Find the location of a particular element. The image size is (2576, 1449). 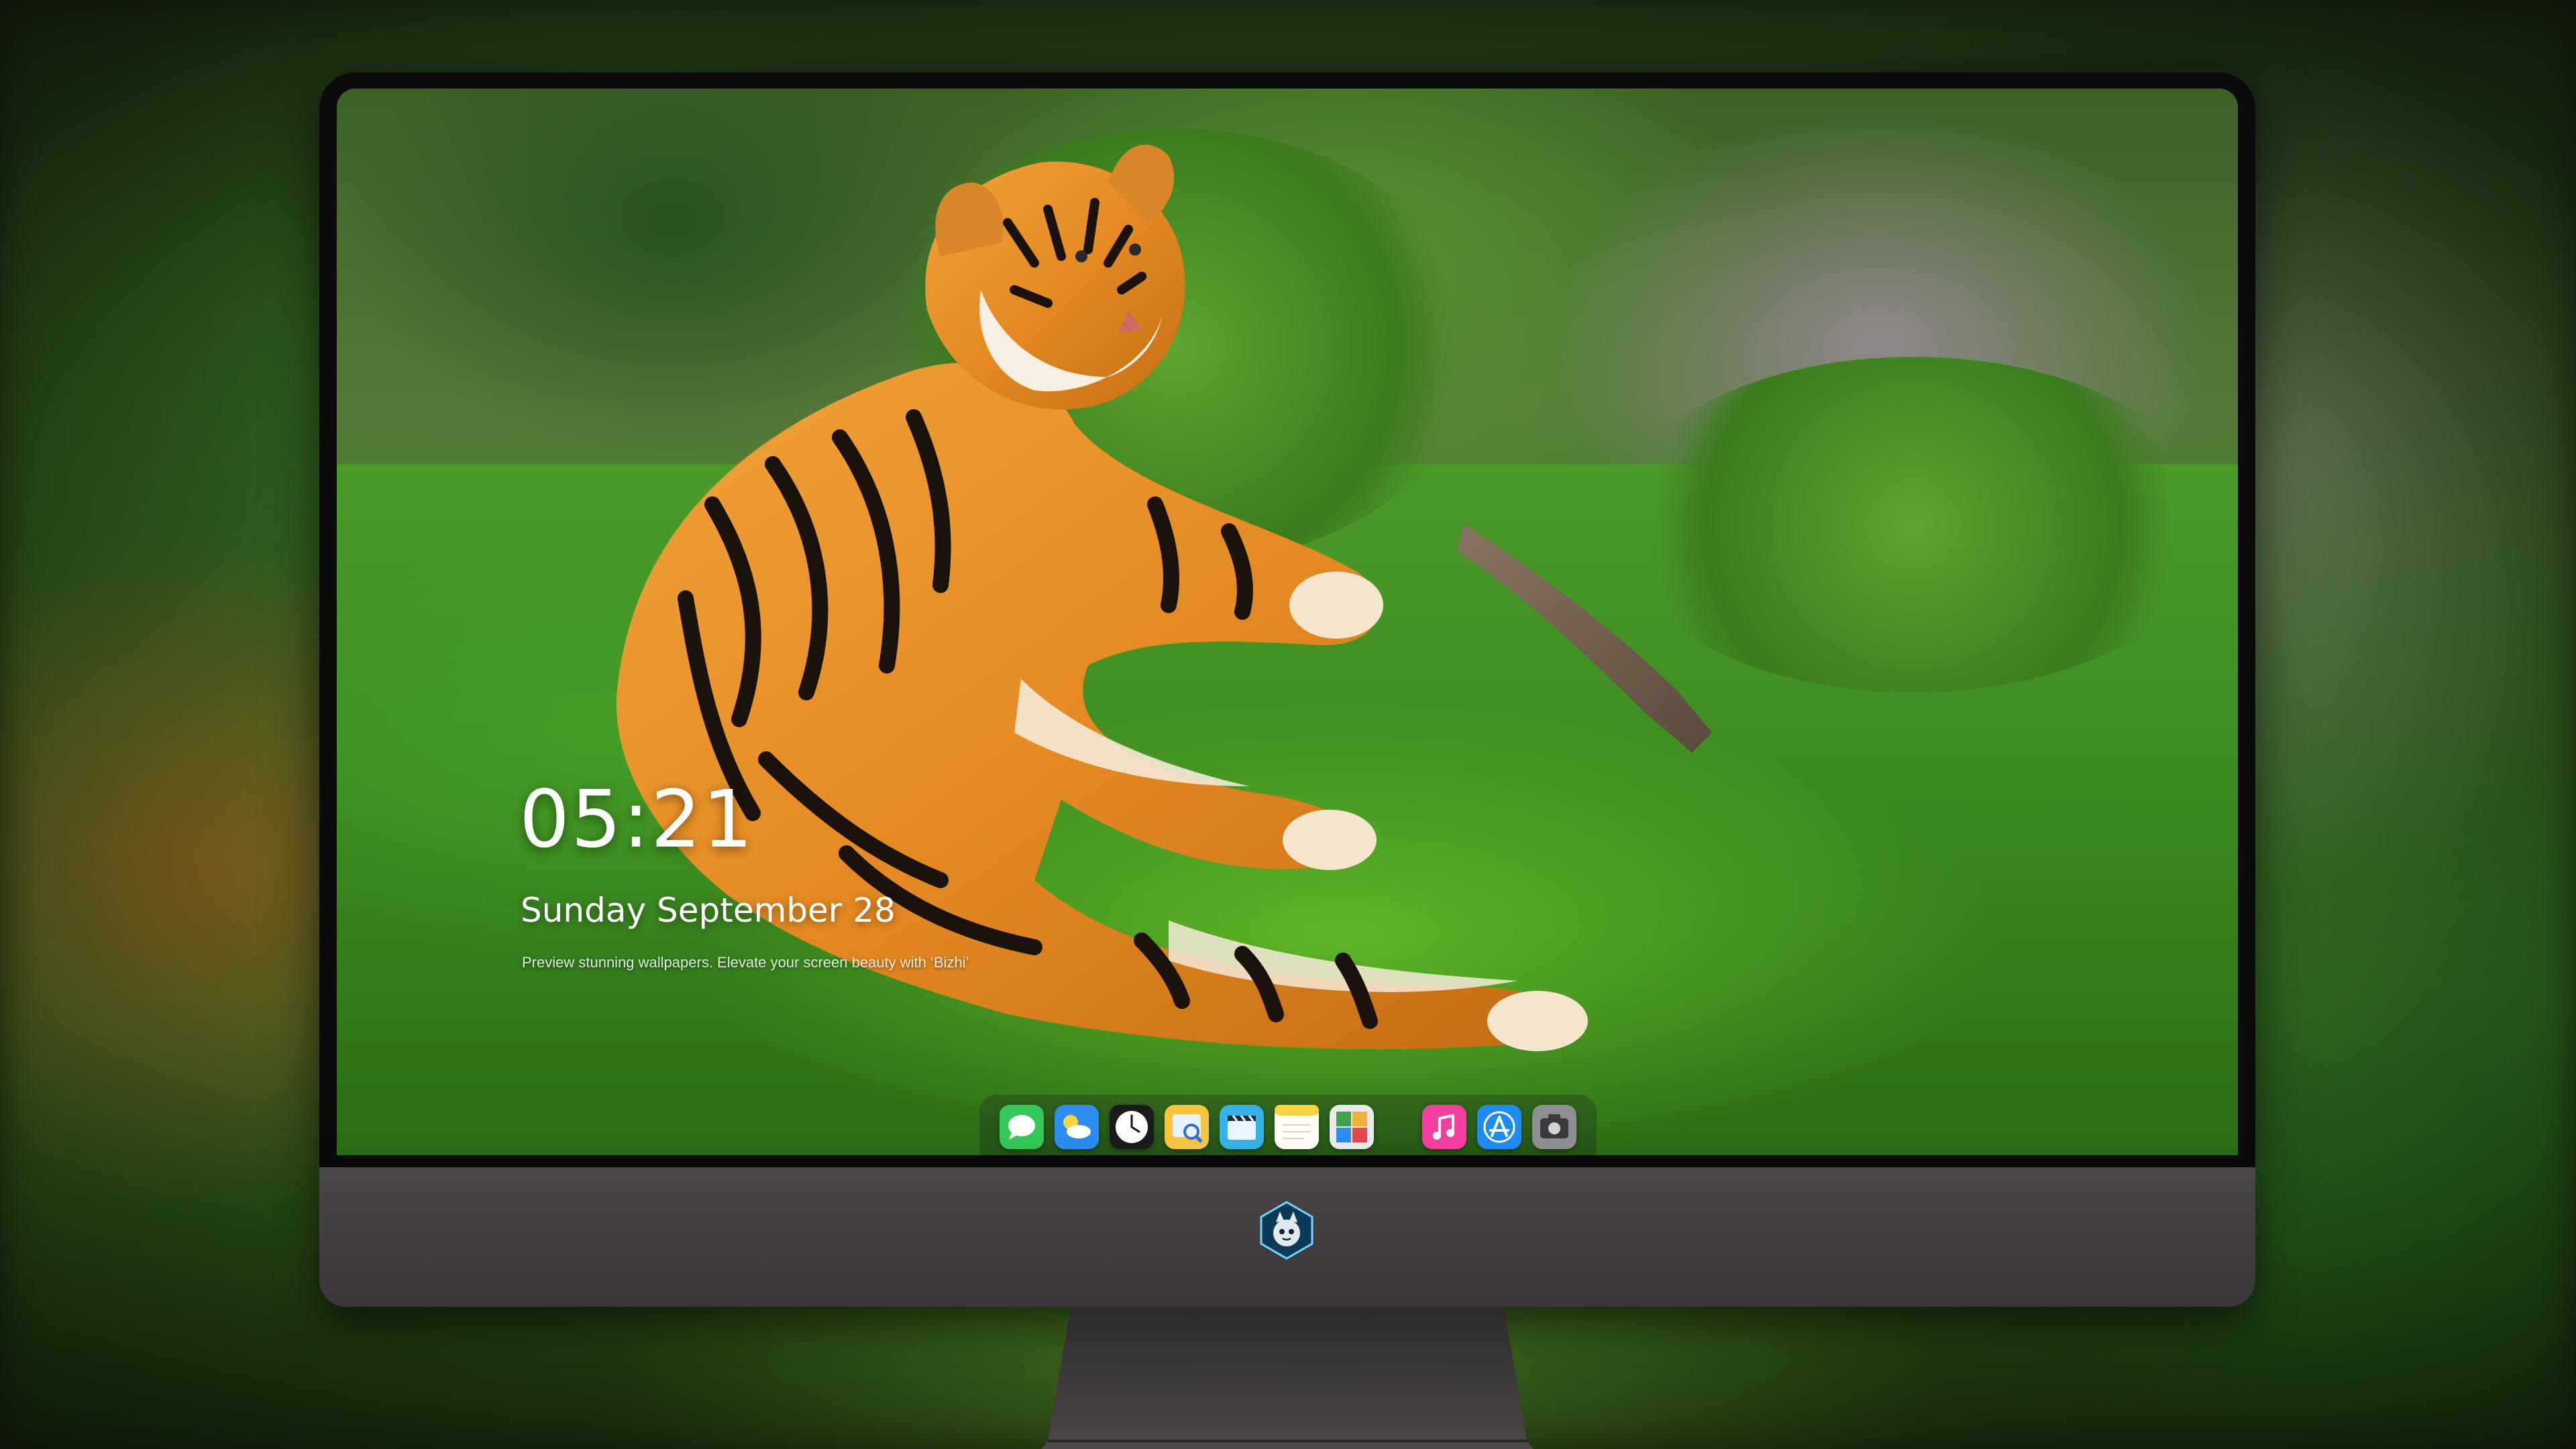

monitor-stand is located at coordinates (1287, 1378).